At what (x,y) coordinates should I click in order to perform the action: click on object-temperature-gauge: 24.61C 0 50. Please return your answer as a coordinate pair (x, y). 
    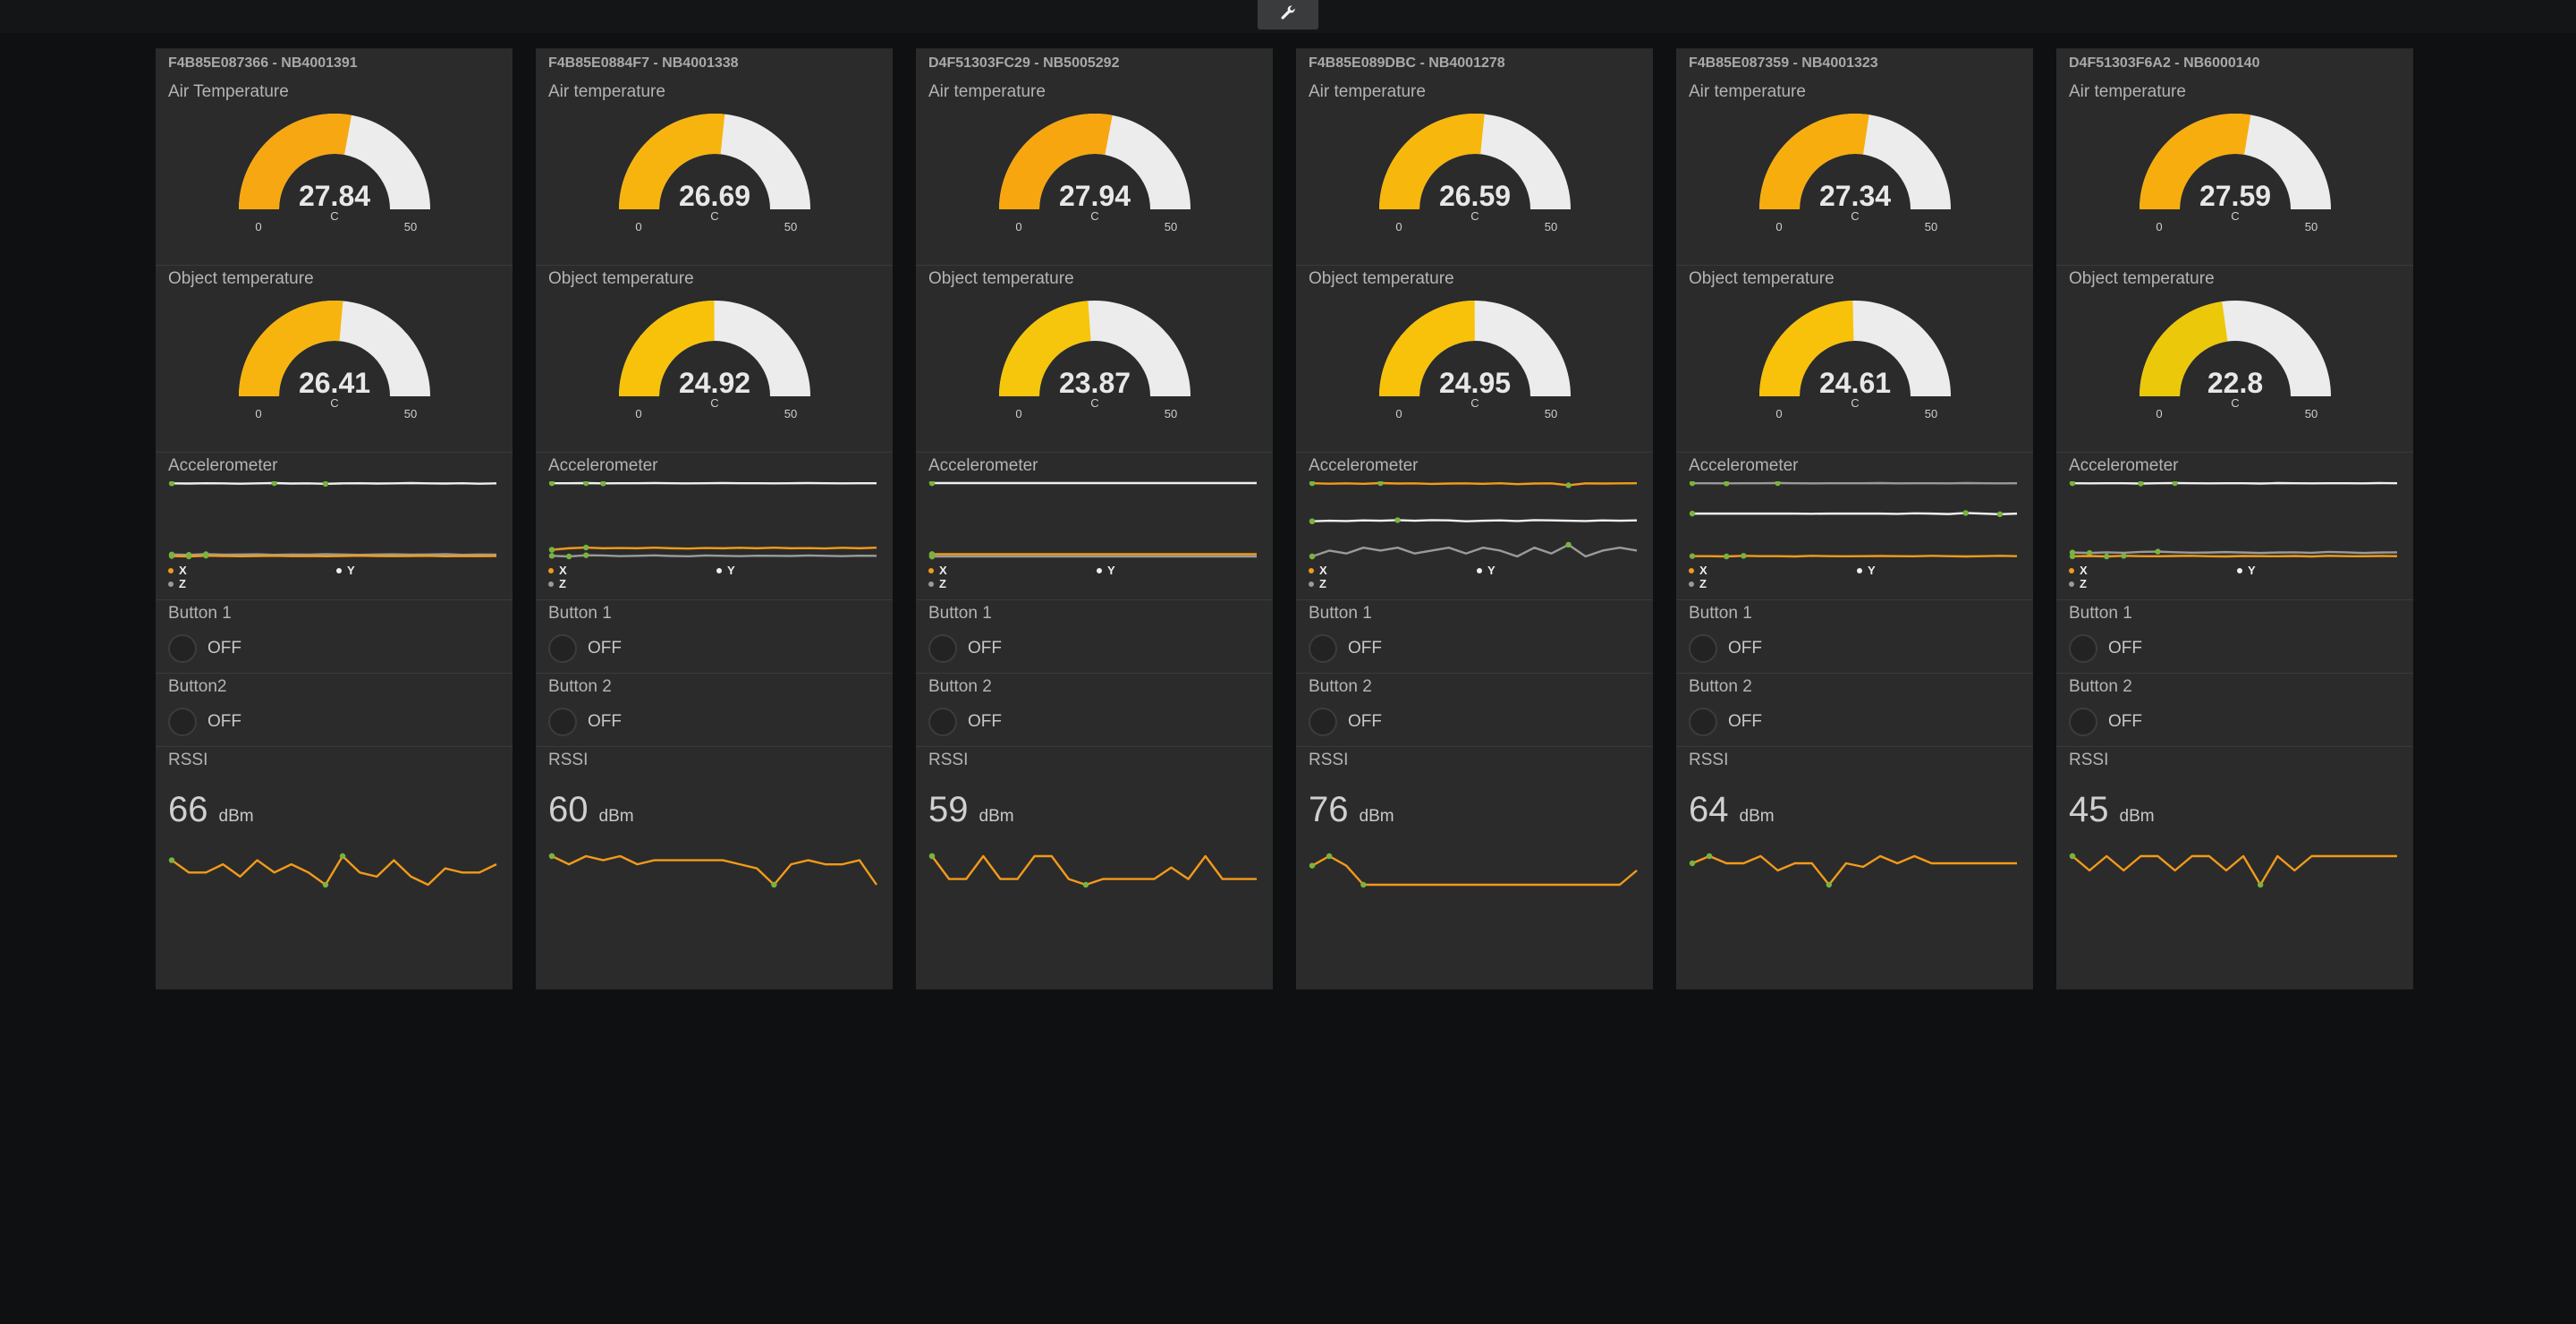
    Looking at the image, I should click on (1855, 360).